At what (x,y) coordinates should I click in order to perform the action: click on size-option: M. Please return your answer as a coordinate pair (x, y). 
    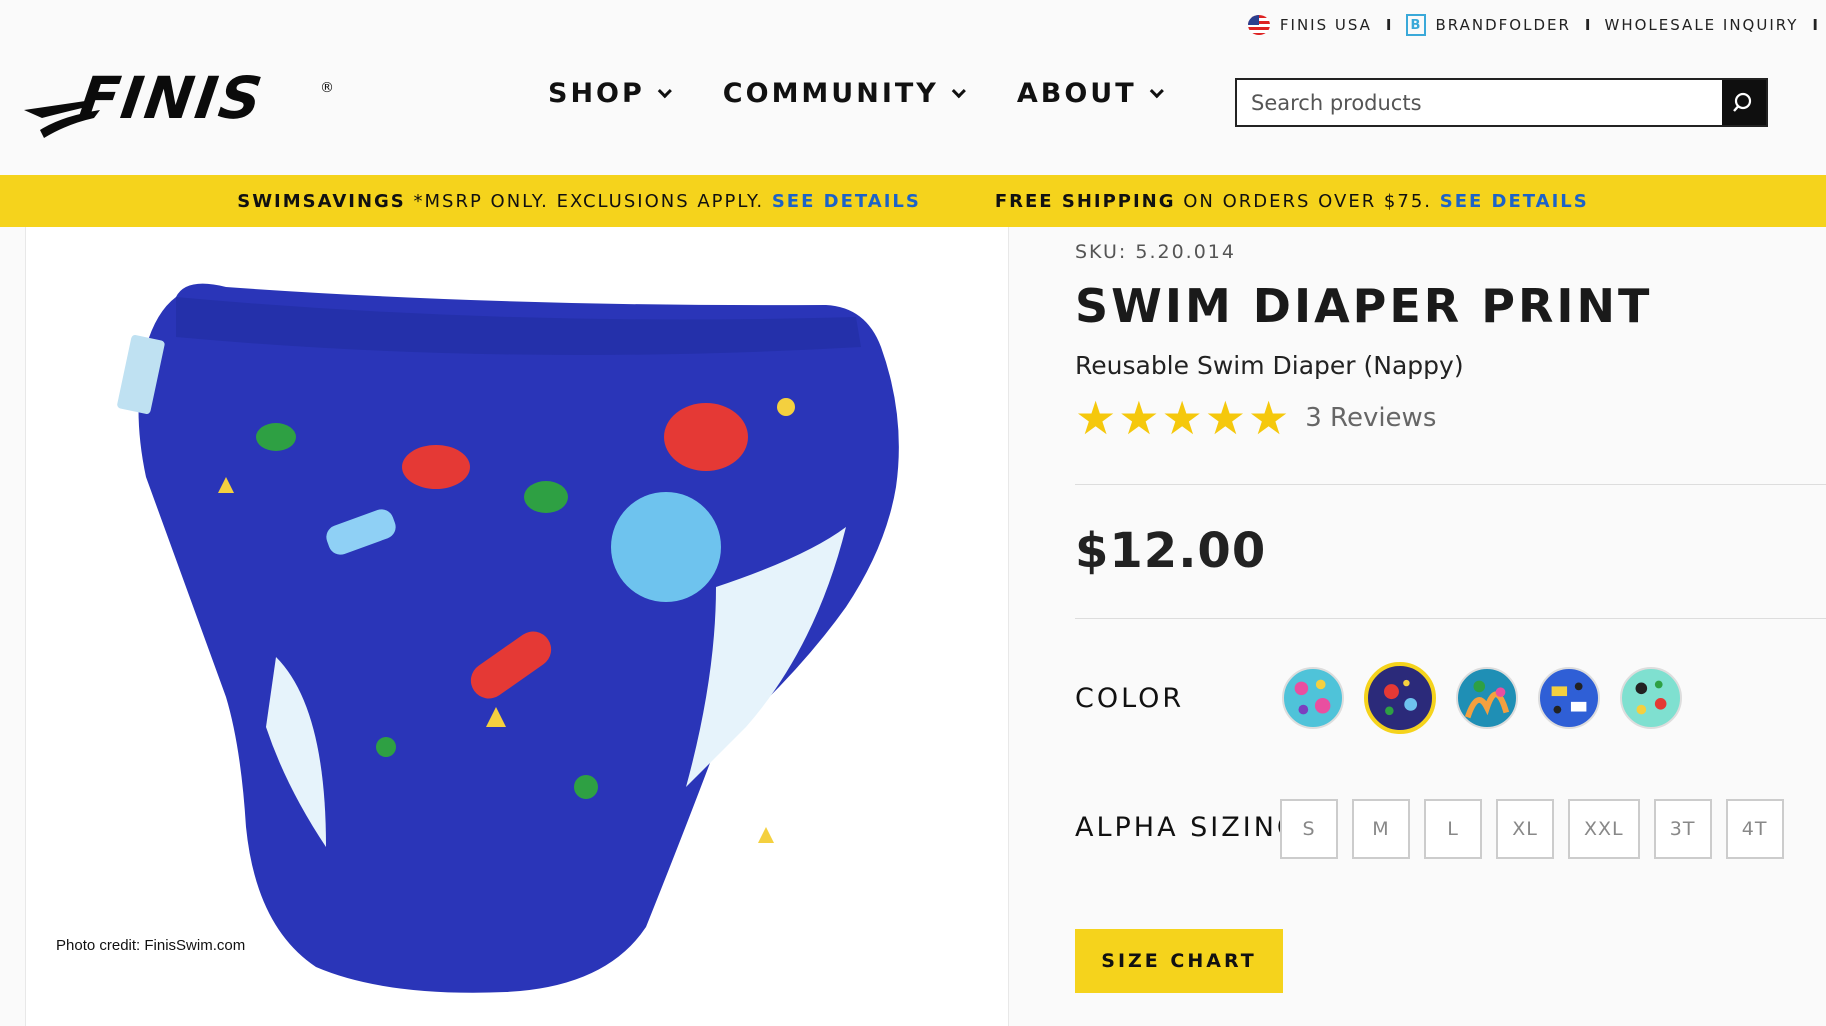
    Looking at the image, I should click on (1381, 829).